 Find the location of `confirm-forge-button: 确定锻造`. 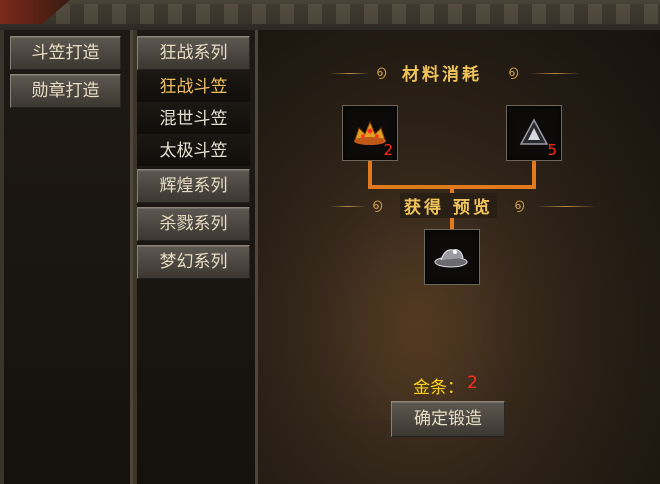

confirm-forge-button: 确定锻造 is located at coordinates (448, 419).